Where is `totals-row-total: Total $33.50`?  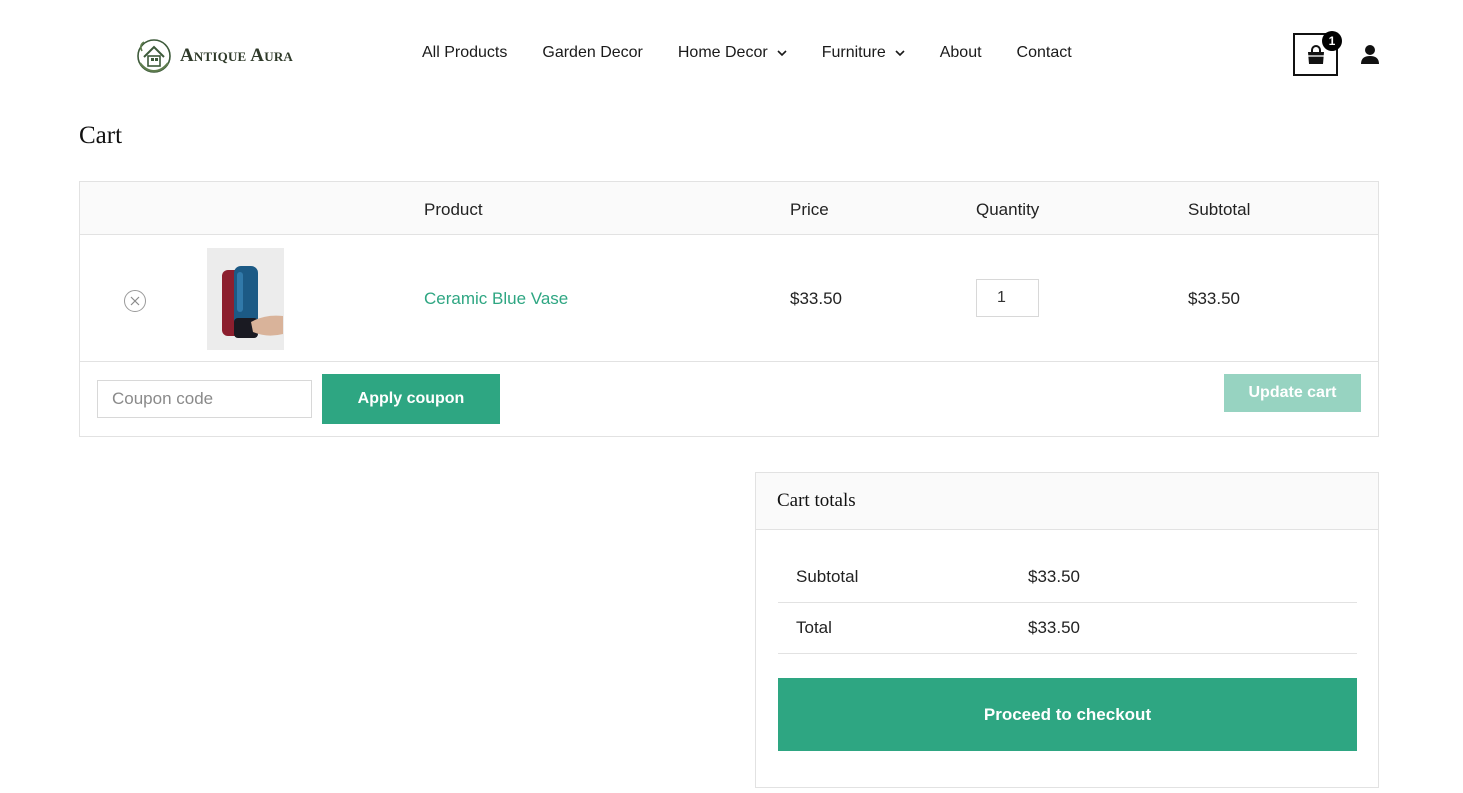 totals-row-total: Total $33.50 is located at coordinates (1067, 628).